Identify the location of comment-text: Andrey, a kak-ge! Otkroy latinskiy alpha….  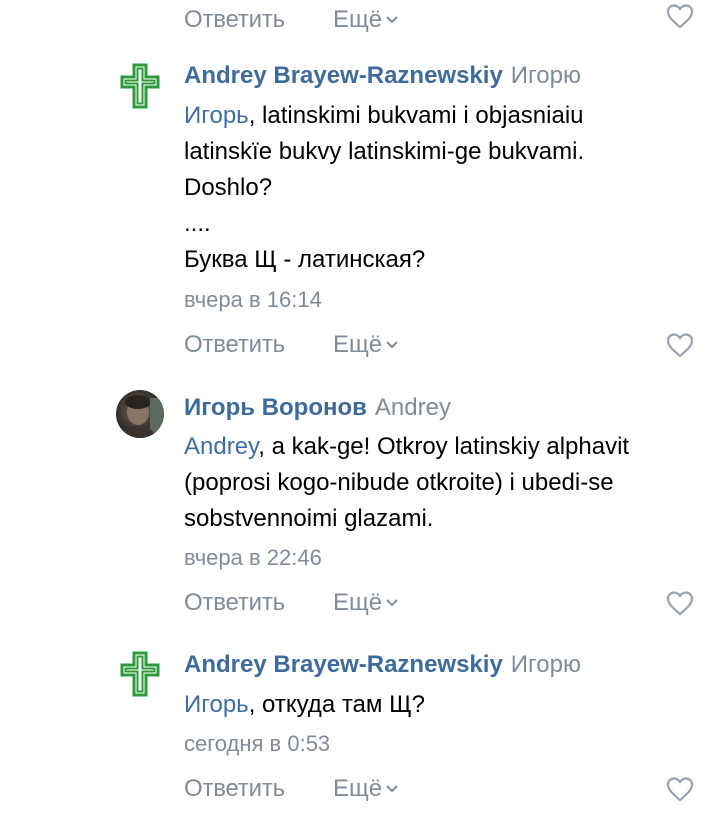
(449, 483).